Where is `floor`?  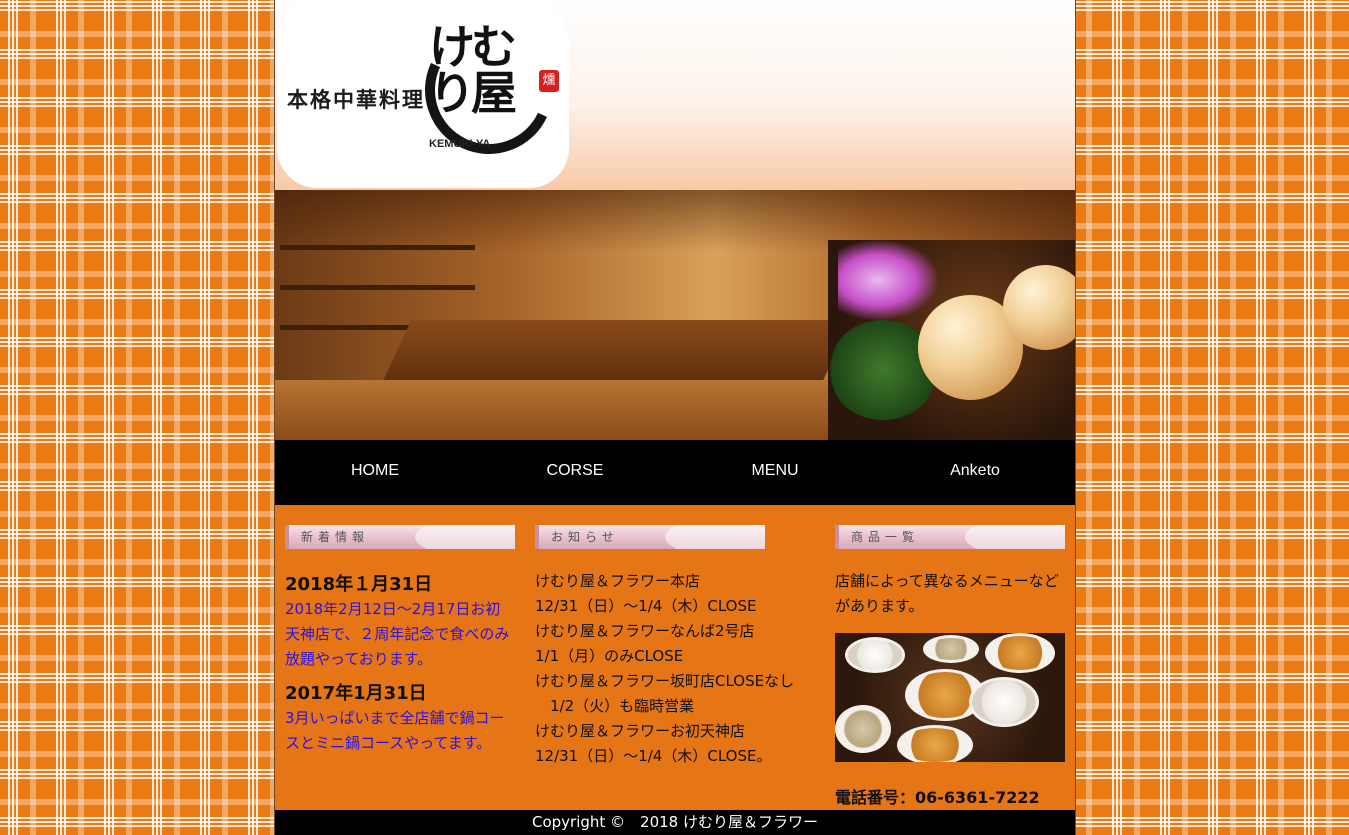
floor is located at coordinates (555, 410).